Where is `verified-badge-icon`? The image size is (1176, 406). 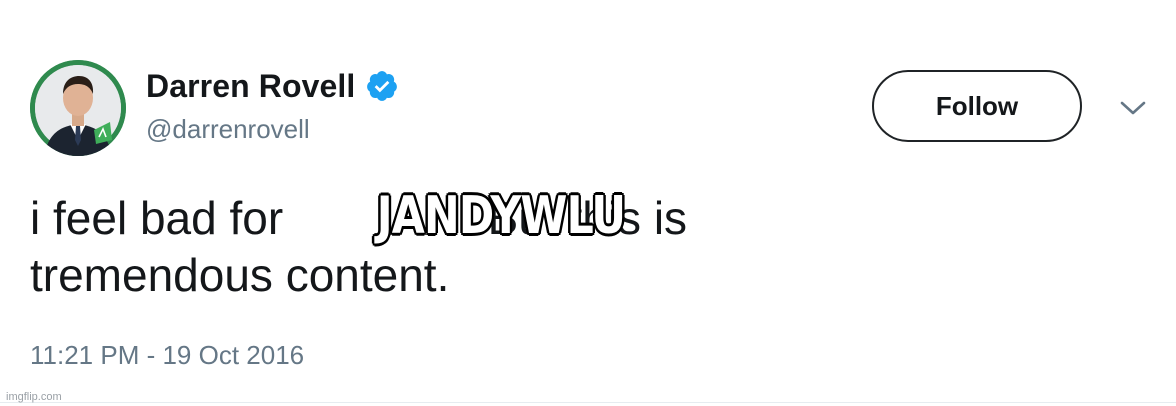 verified-badge-icon is located at coordinates (382, 86).